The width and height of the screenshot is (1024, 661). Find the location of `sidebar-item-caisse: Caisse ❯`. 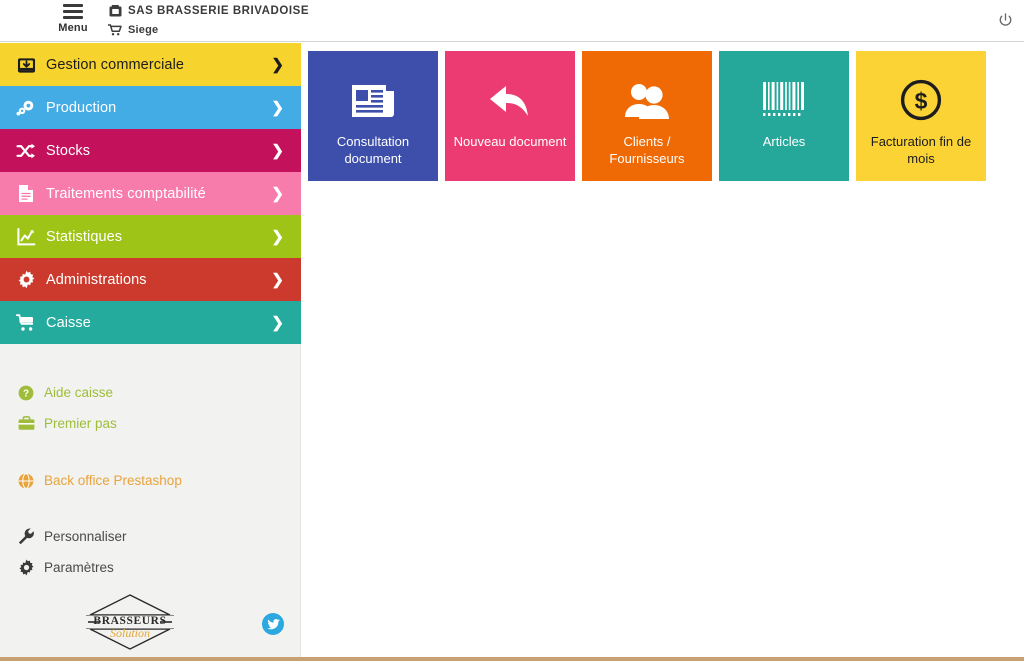

sidebar-item-caisse: Caisse ❯ is located at coordinates (150, 322).